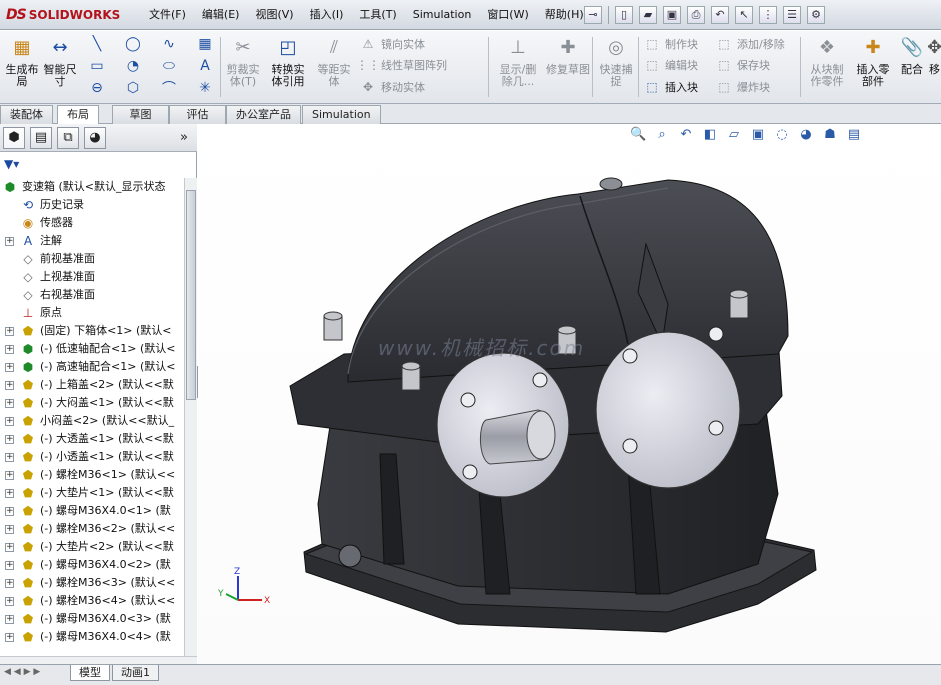  I want to click on mirror-entities-button: ⚠ 镜向实体, so click(392, 44).